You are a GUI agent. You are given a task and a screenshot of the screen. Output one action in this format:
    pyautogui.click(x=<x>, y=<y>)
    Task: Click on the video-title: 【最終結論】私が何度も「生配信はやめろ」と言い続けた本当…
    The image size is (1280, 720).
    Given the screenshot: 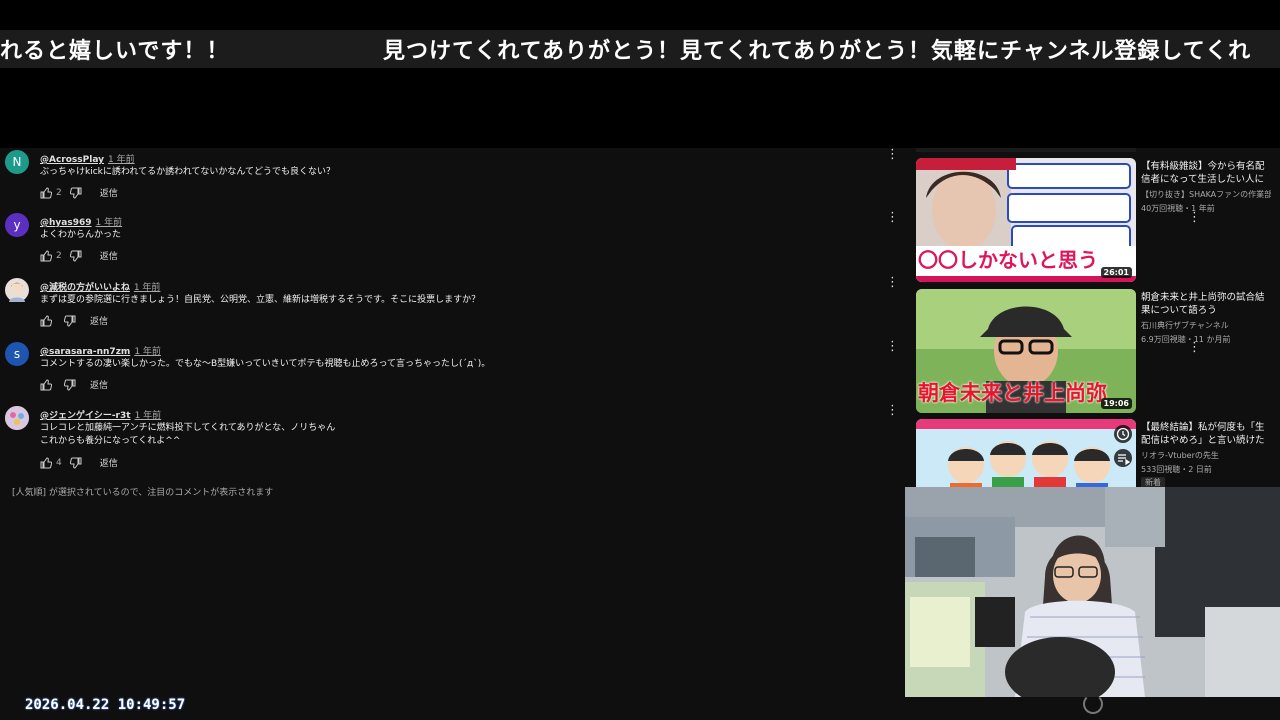 What is the action you would take?
    pyautogui.click(x=1205, y=434)
    